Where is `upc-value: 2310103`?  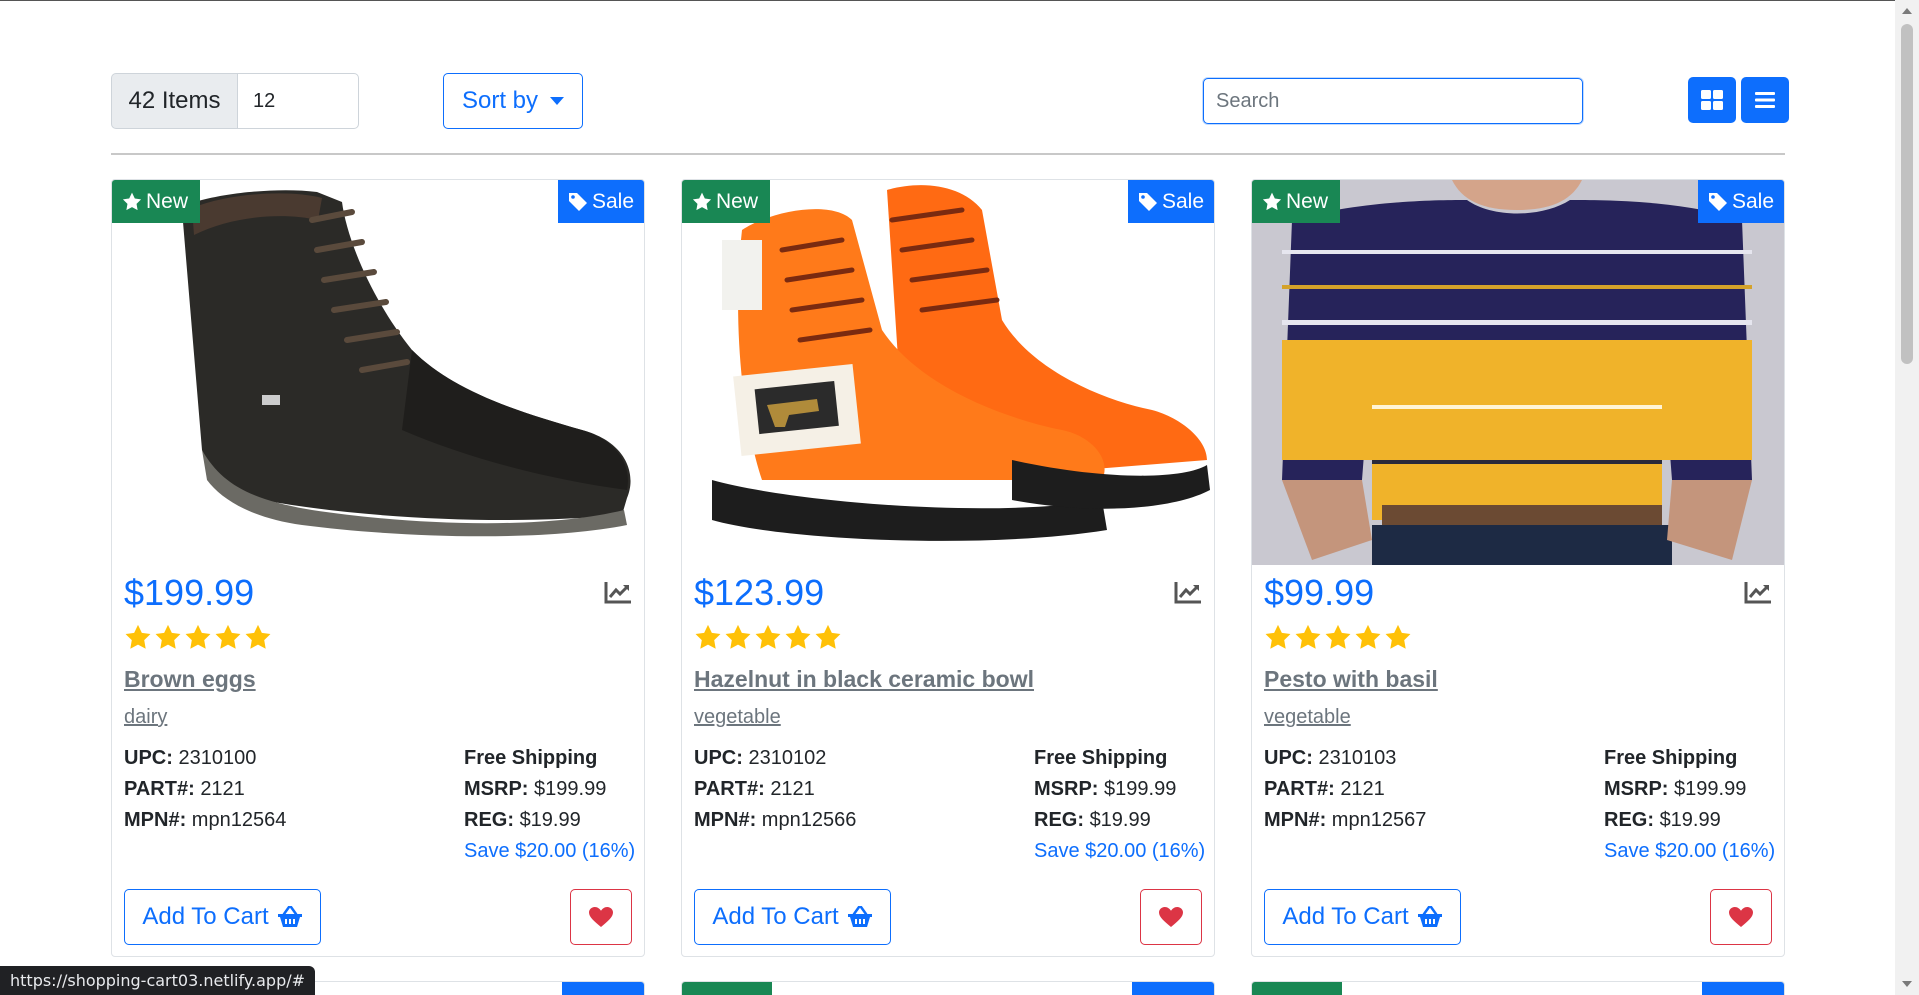
upc-value: 2310103 is located at coordinates (1357, 758).